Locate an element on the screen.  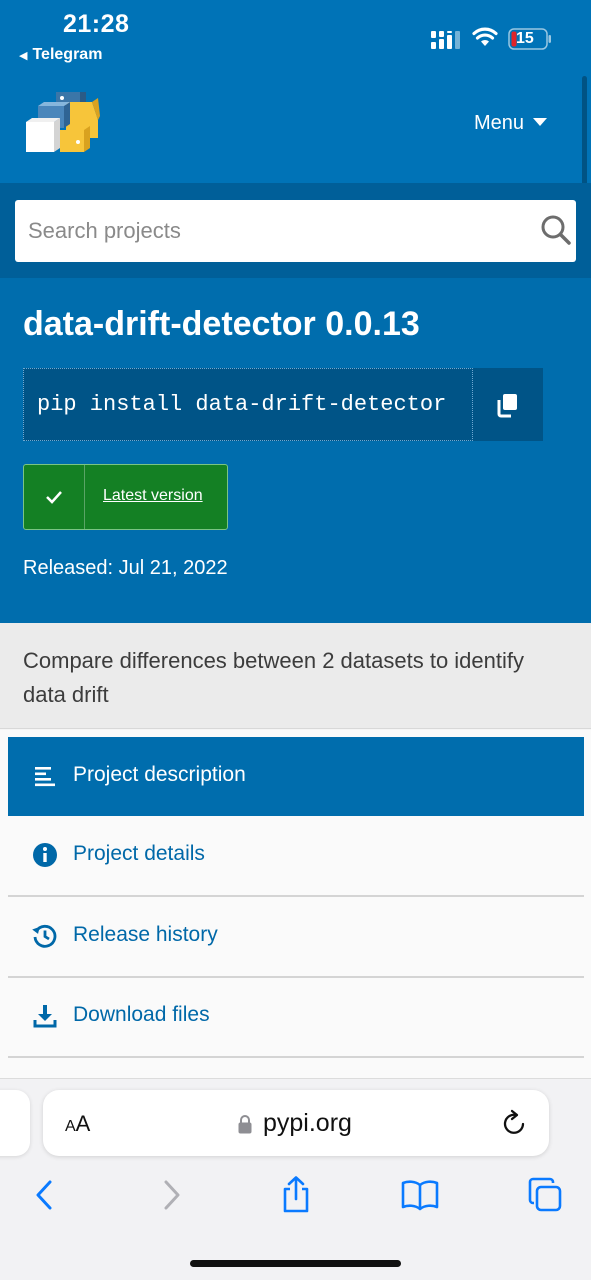
lock-icon is located at coordinates (245, 1124).